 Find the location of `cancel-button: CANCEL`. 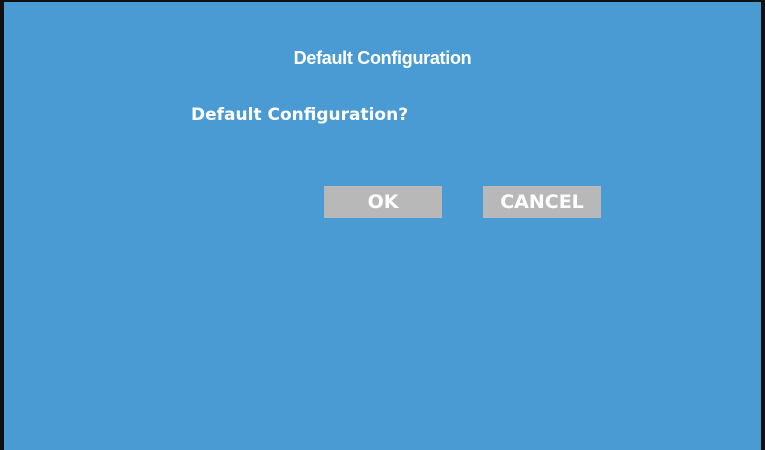

cancel-button: CANCEL is located at coordinates (542, 202).